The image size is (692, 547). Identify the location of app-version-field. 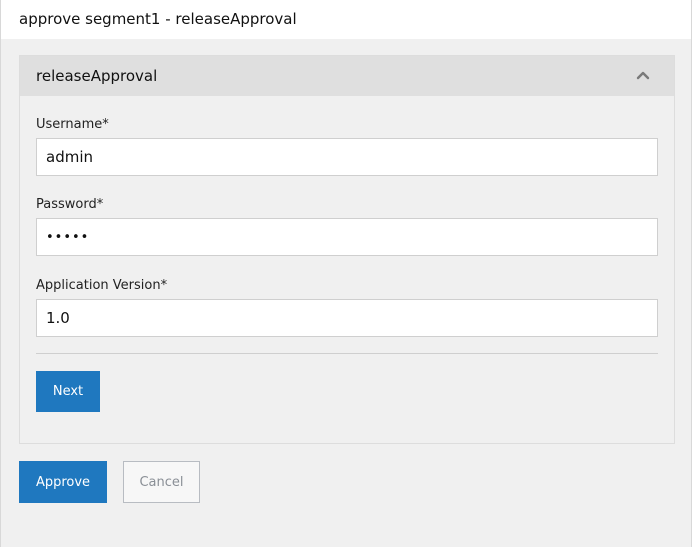
(347, 318).